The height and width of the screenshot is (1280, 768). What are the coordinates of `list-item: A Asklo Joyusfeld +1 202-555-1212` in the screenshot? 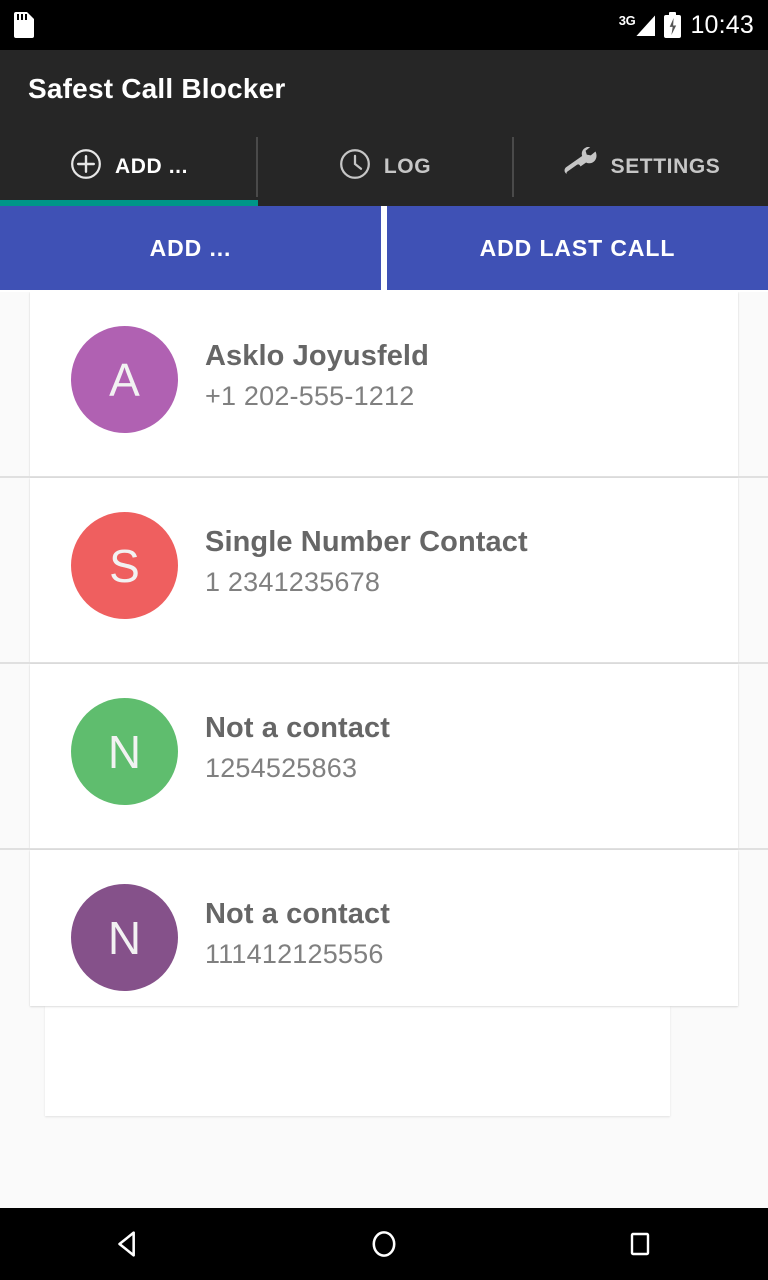 It's located at (384, 385).